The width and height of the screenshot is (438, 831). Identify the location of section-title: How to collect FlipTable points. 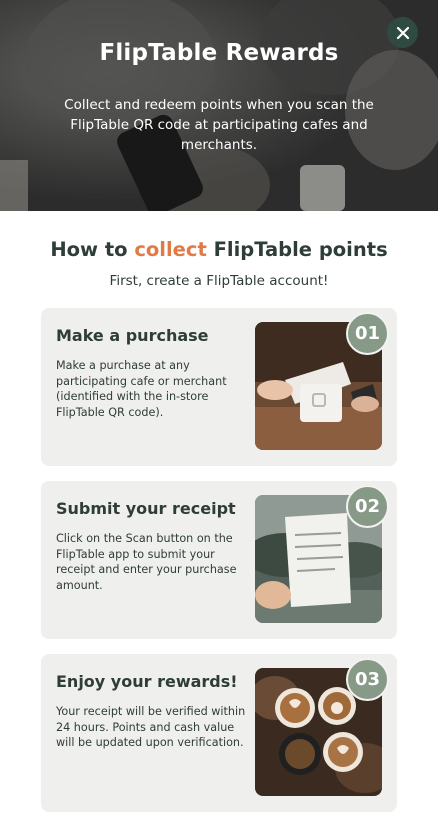
(219, 249).